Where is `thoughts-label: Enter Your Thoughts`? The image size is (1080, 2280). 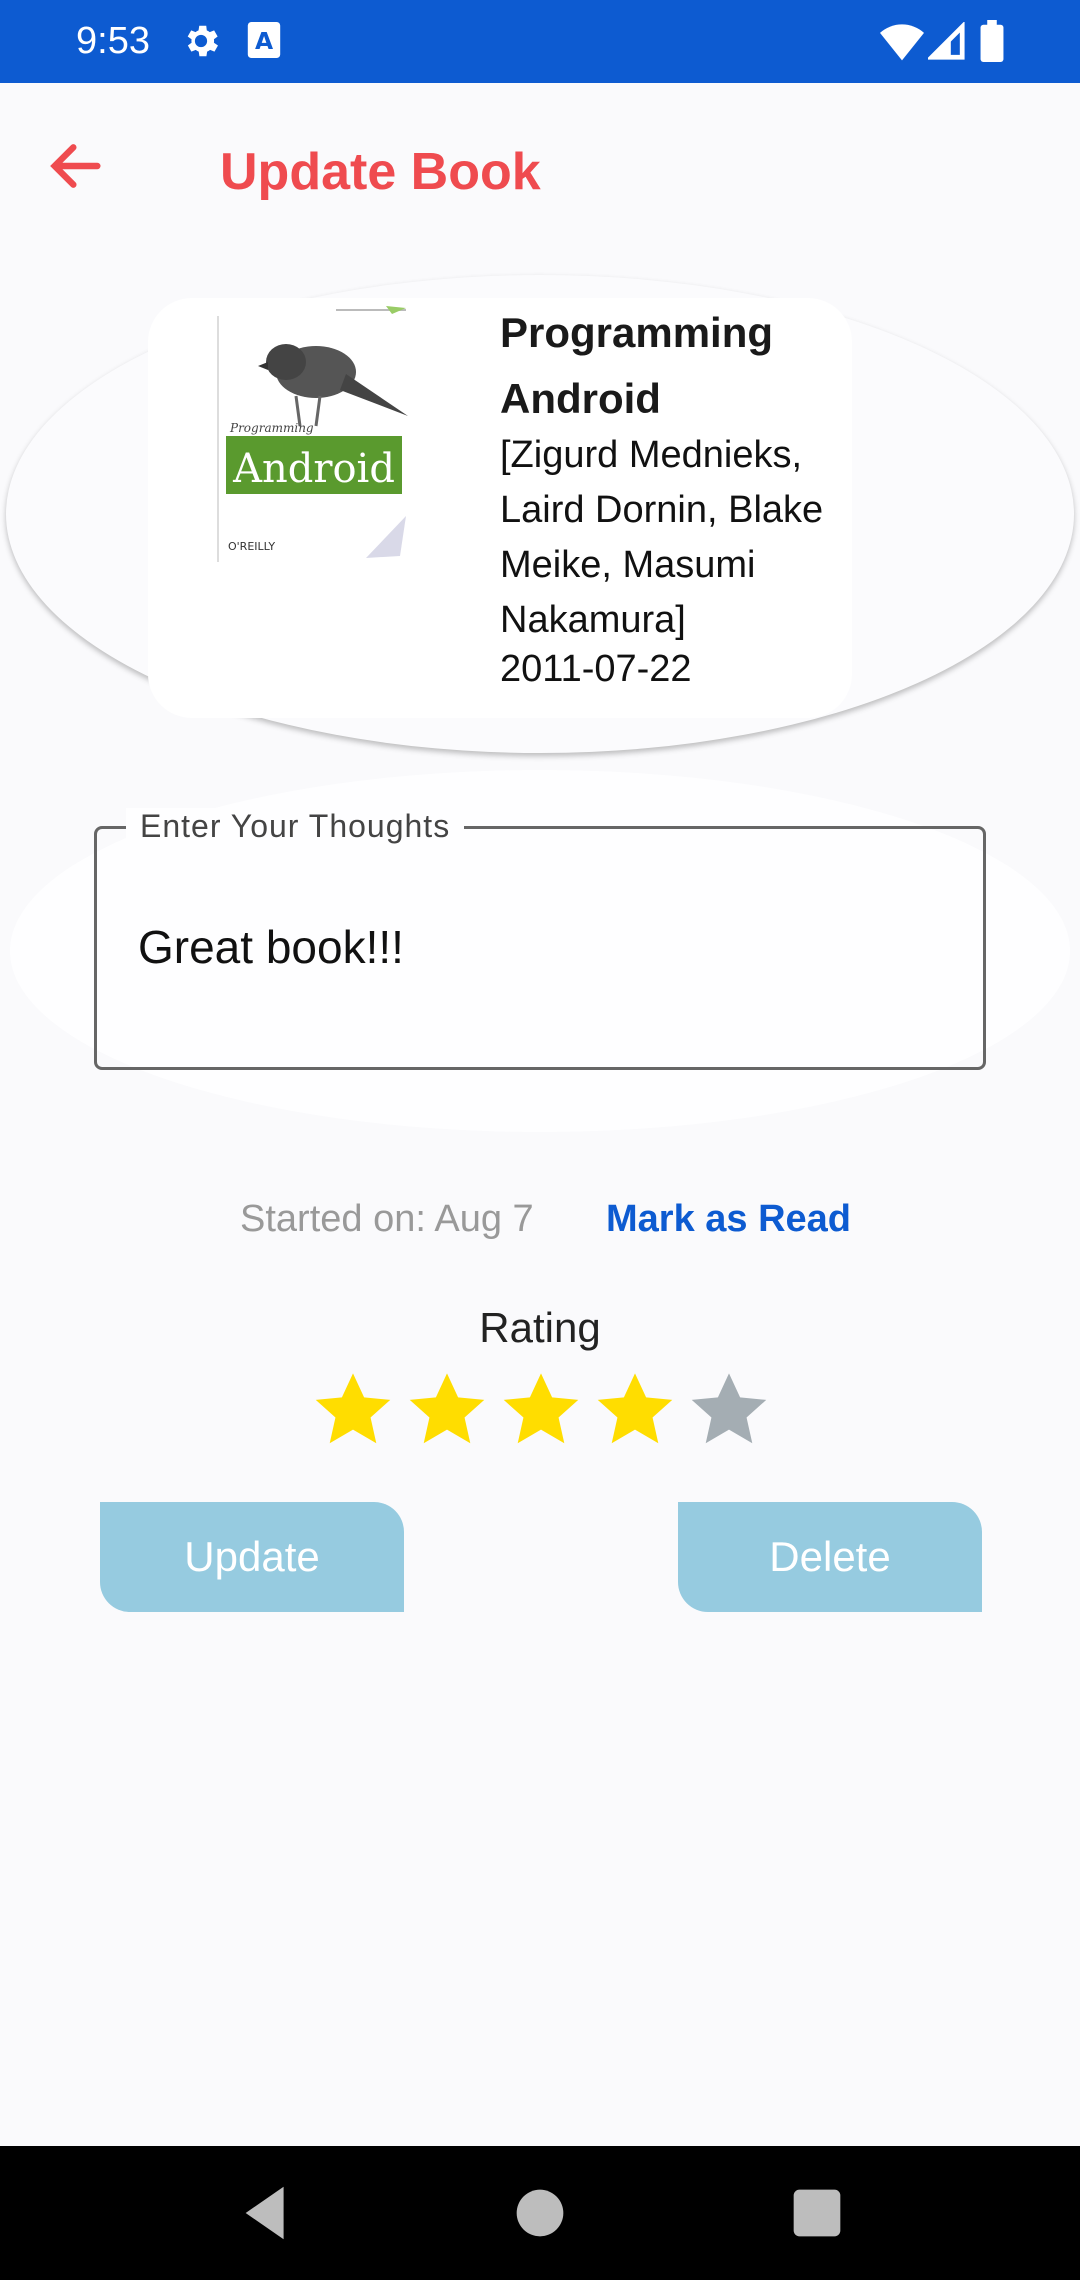
thoughts-label: Enter Your Thoughts is located at coordinates (295, 826).